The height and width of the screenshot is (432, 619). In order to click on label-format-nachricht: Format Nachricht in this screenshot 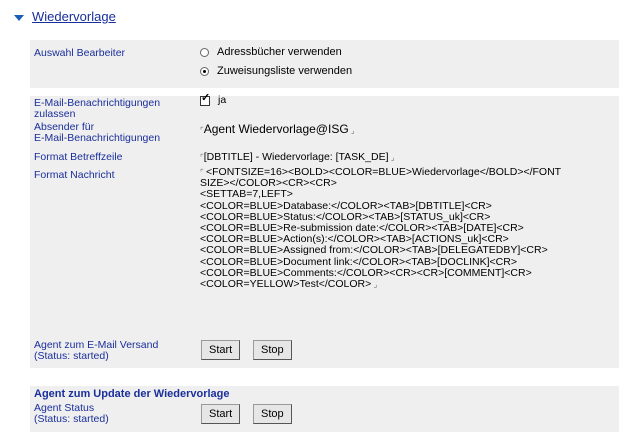, I will do `click(74, 175)`.